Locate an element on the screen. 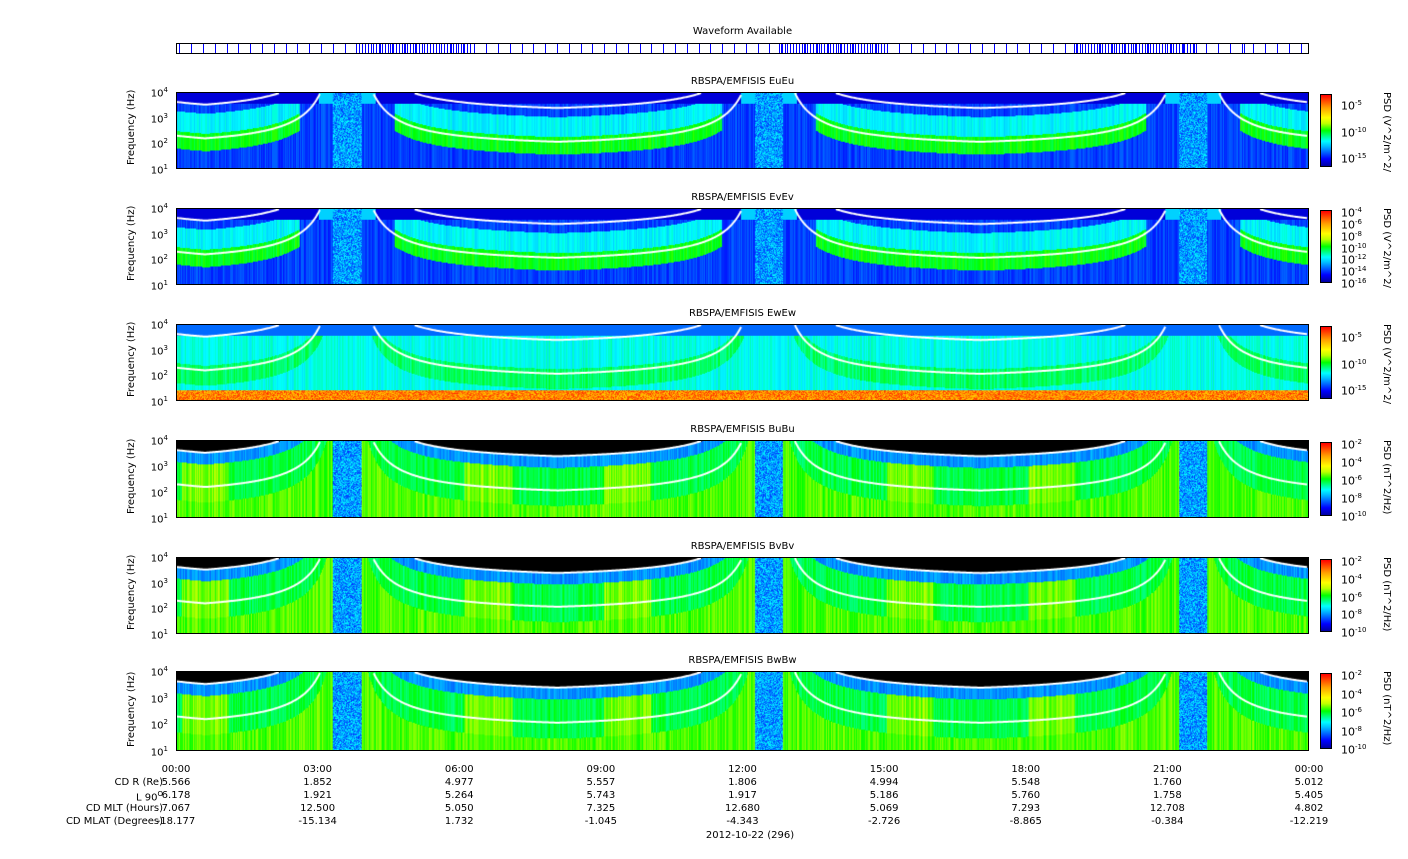 The height and width of the screenshot is (859, 1408). ephemeris-value: 4.977 is located at coordinates (459, 782).